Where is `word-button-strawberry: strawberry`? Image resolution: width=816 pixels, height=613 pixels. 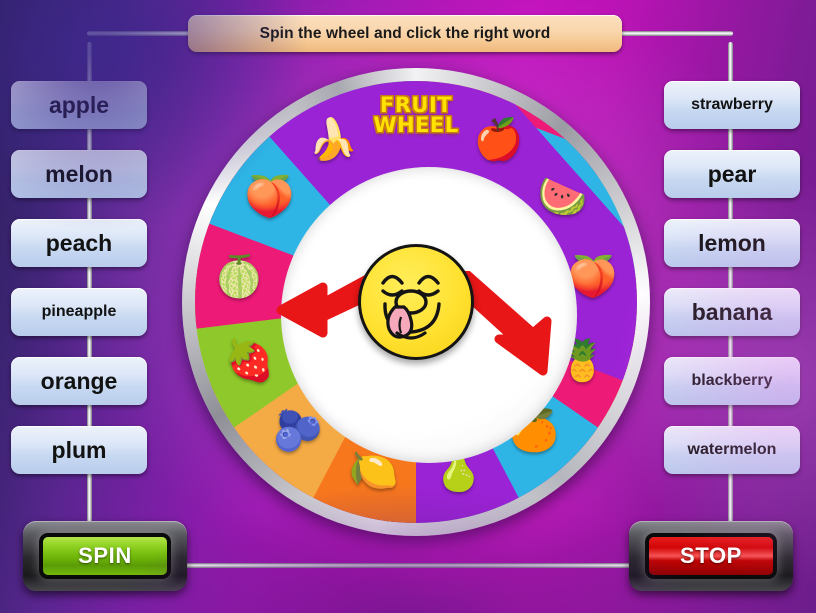
word-button-strawberry: strawberry is located at coordinates (732, 105).